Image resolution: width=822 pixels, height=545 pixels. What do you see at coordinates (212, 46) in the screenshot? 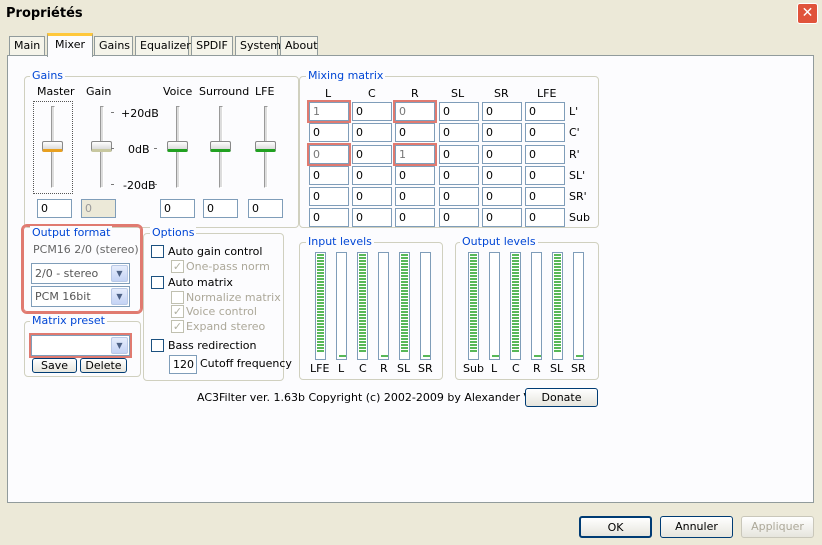
I see `tab-spdif: SPDIF` at bounding box center [212, 46].